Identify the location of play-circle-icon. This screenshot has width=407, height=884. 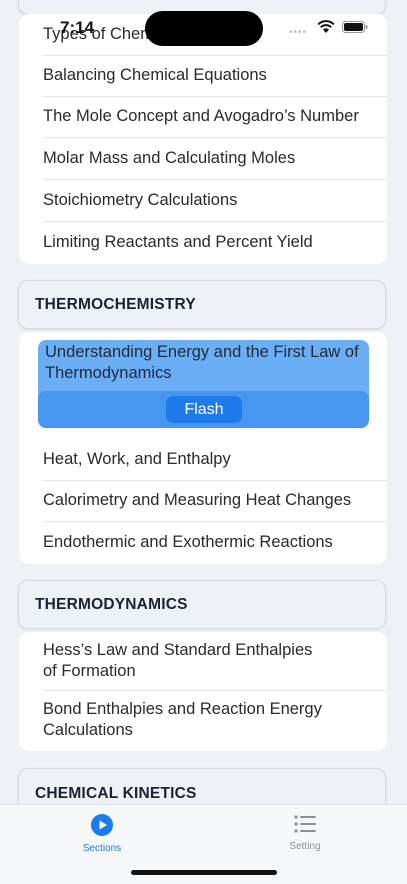
(102, 825).